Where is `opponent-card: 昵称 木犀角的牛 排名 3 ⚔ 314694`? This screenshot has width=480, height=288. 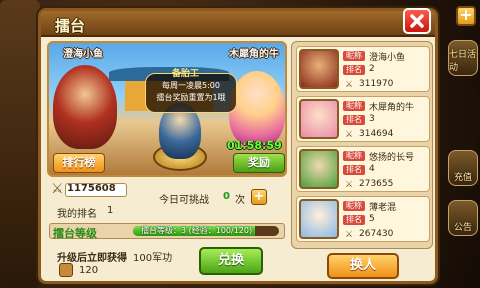
opponent-card: 昵称 木犀角的牛 排名 3 ⚔ 314694 is located at coordinates (363, 119).